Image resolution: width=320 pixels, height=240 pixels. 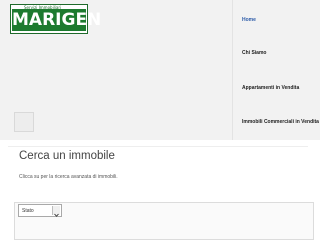 I want to click on nav-divider, so click(x=232, y=70).